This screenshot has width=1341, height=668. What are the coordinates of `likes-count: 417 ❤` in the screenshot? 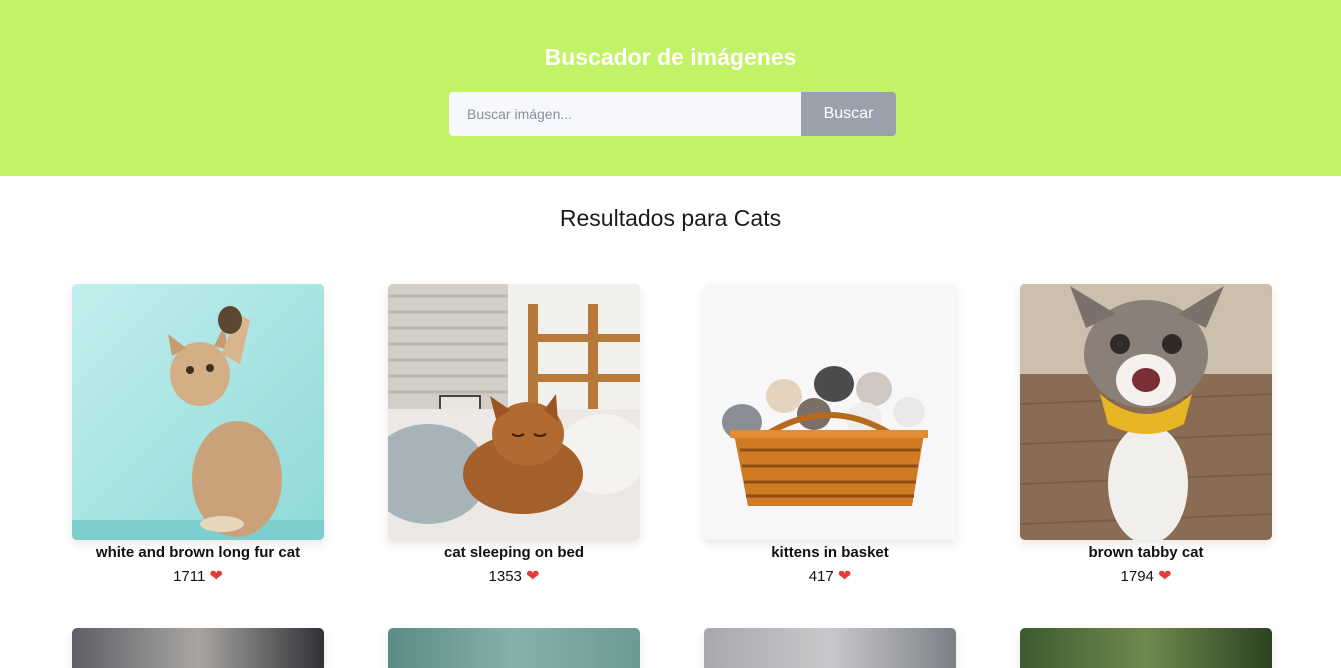 It's located at (830, 576).